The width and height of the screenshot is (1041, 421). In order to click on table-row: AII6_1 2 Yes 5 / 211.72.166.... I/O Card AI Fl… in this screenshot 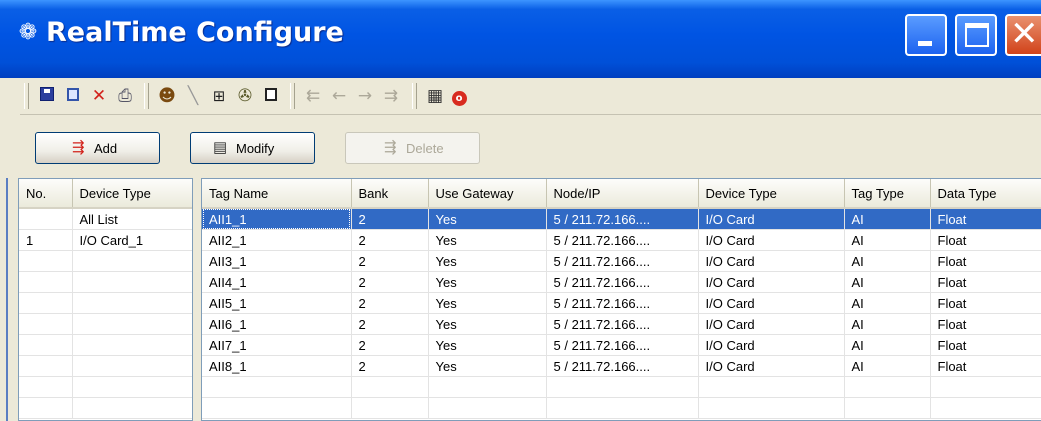, I will do `click(621, 324)`.